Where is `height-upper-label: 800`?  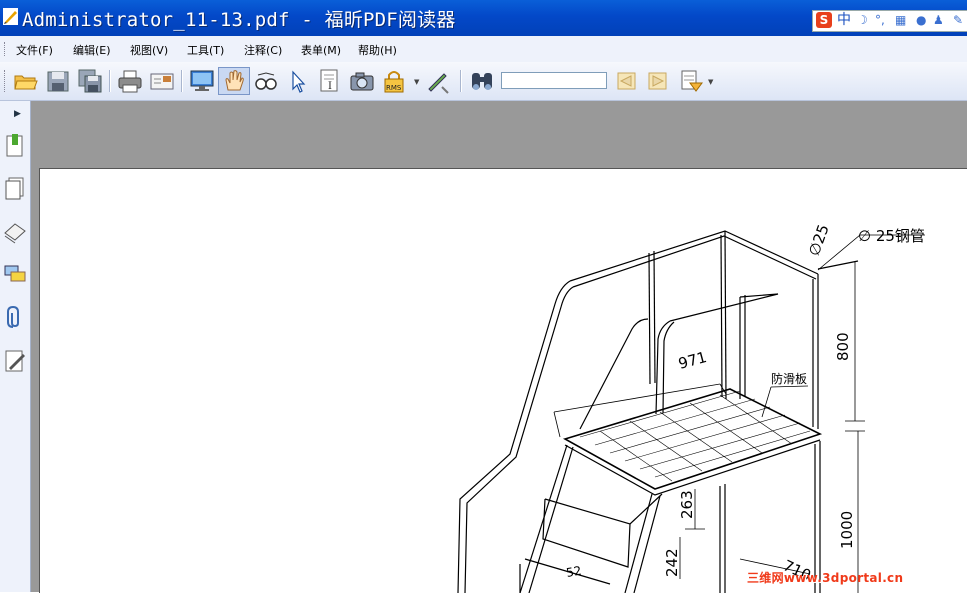 height-upper-label: 800 is located at coordinates (843, 346).